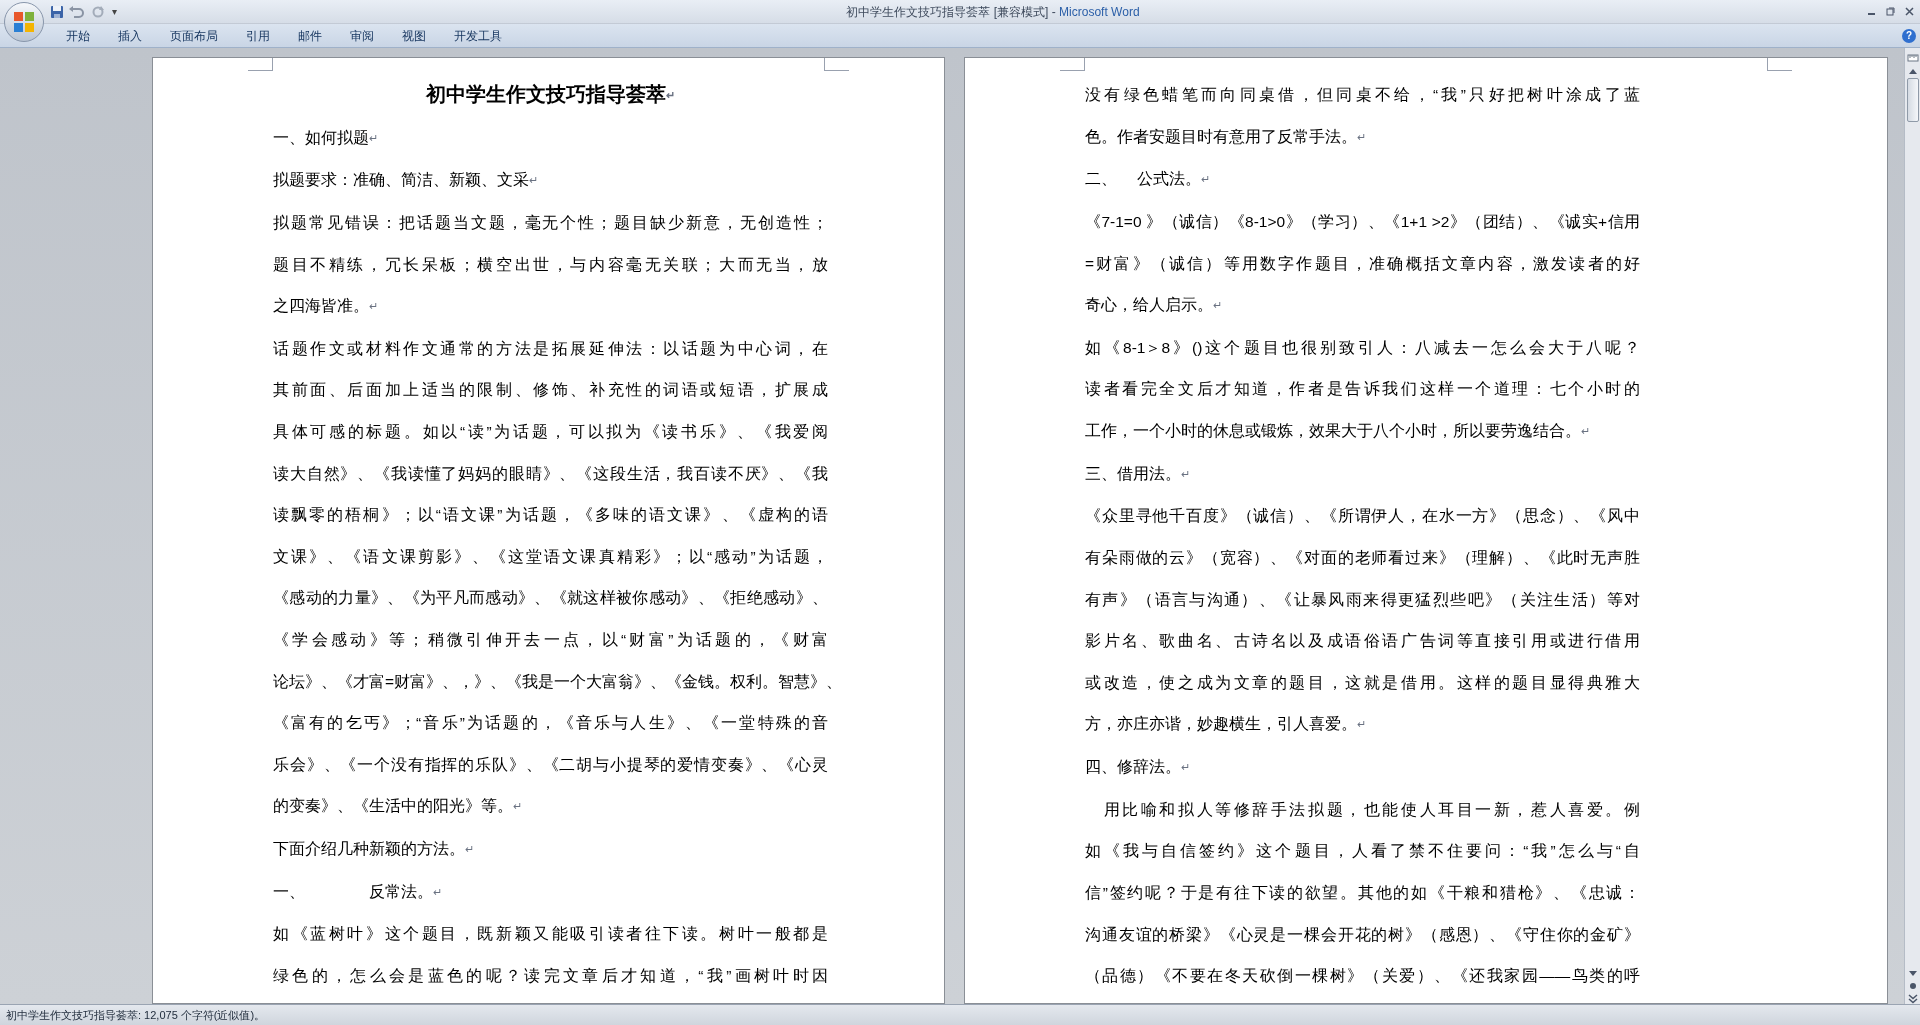 The image size is (1920, 1025). What do you see at coordinates (78, 35) in the screenshot?
I see `ribbon-tab: 开始` at bounding box center [78, 35].